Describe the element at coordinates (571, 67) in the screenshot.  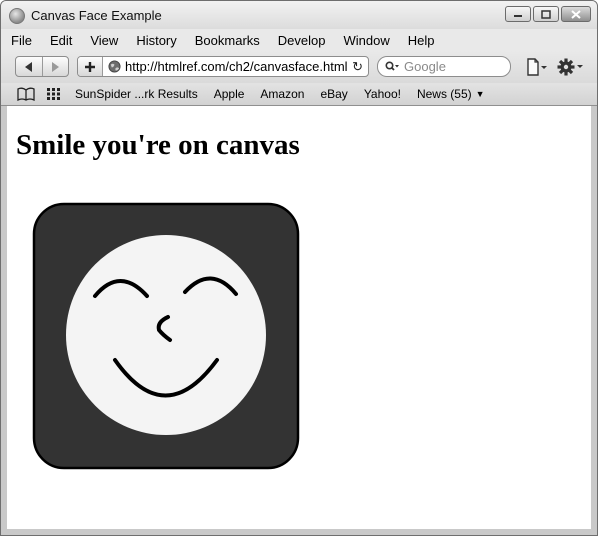
I see `gear-icon` at that location.